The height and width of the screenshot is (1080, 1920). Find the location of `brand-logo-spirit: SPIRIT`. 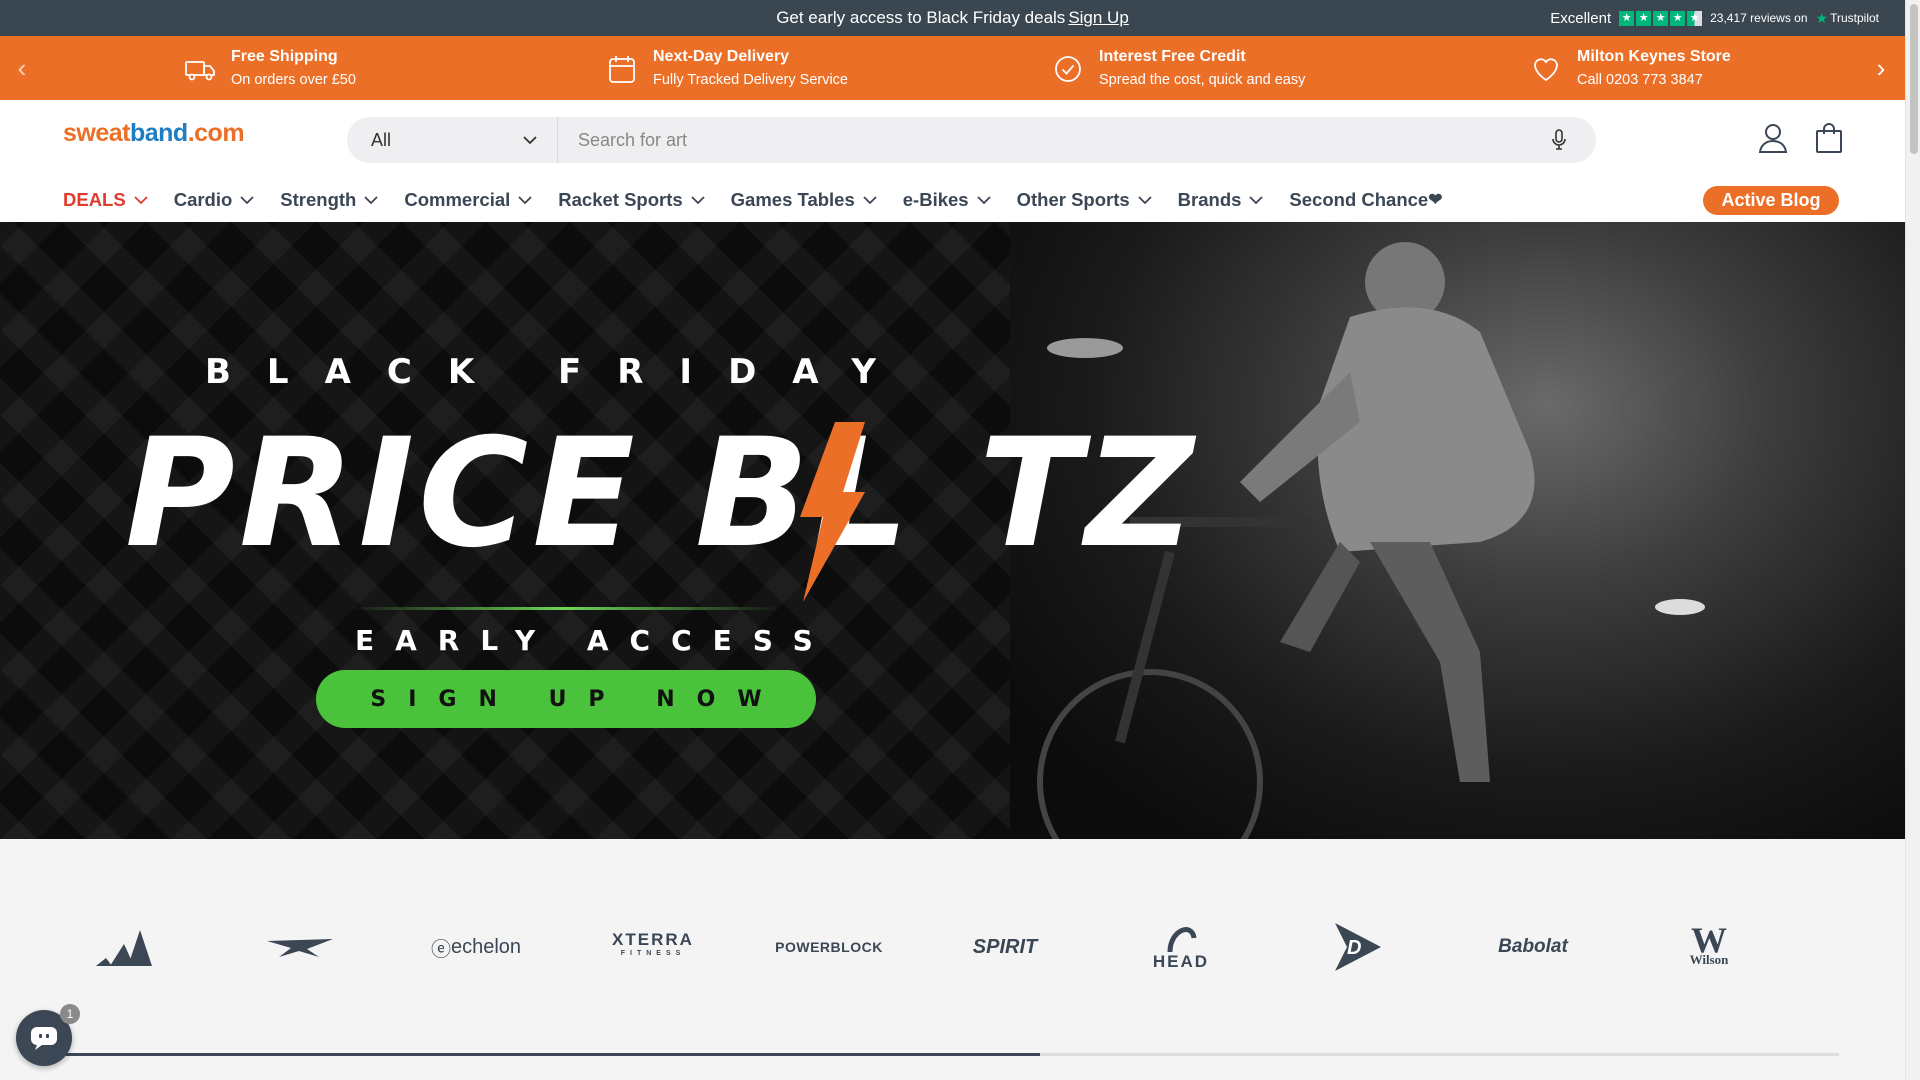

brand-logo-spirit: SPIRIT is located at coordinates (1005, 947).